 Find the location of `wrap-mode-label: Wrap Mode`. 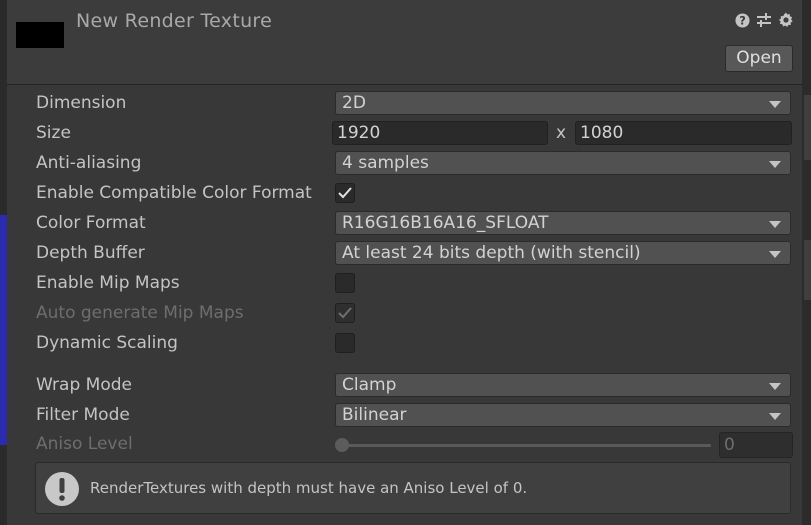

wrap-mode-label: Wrap Mode is located at coordinates (84, 385).